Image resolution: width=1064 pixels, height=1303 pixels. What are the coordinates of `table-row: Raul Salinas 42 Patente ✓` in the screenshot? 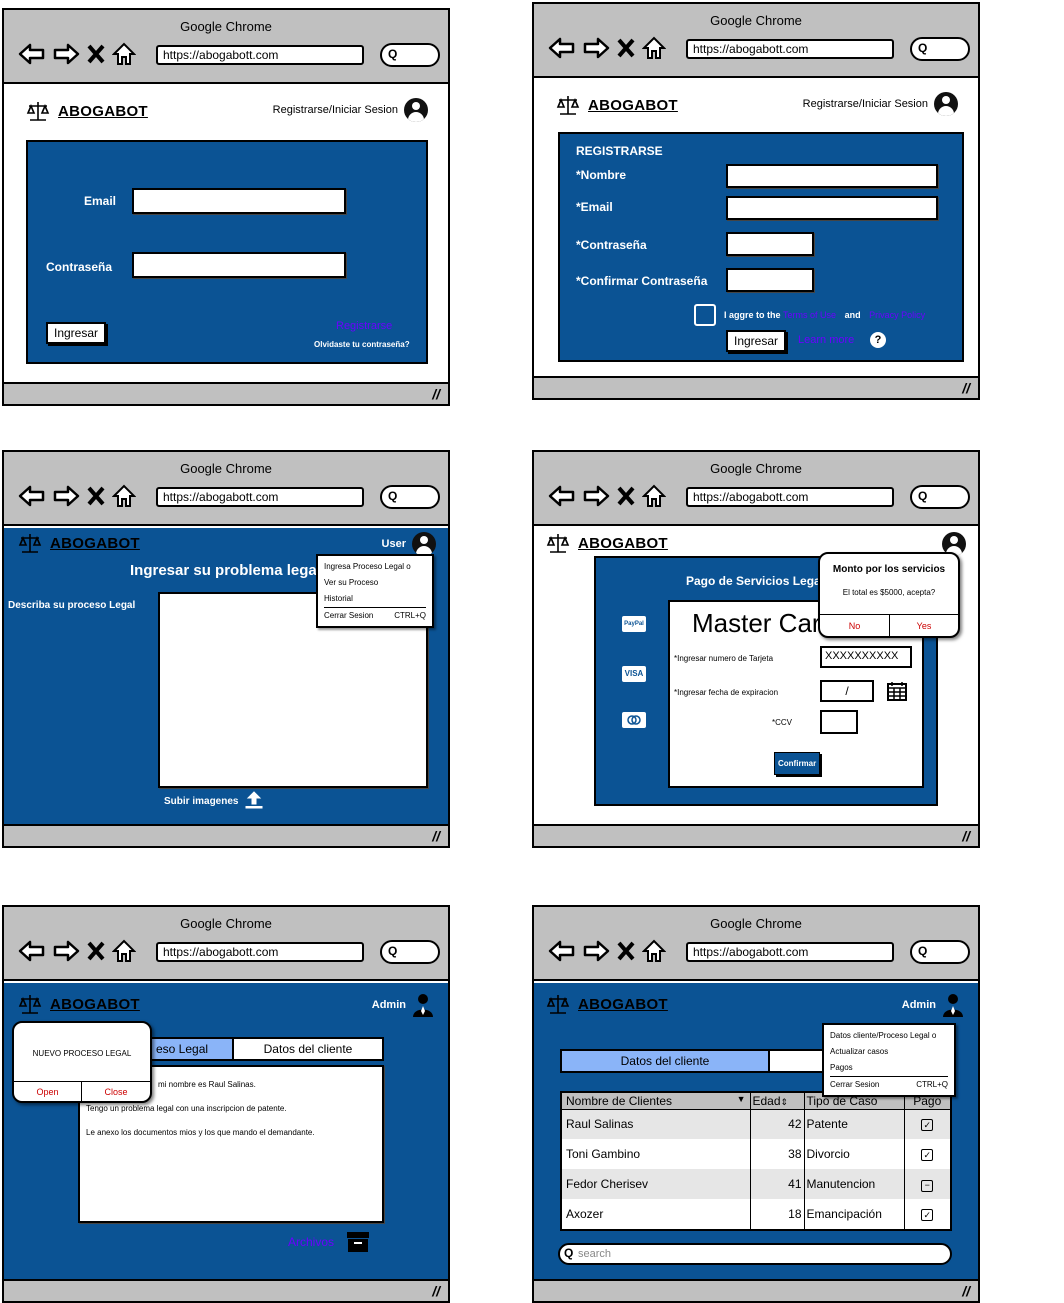 It's located at (756, 1124).